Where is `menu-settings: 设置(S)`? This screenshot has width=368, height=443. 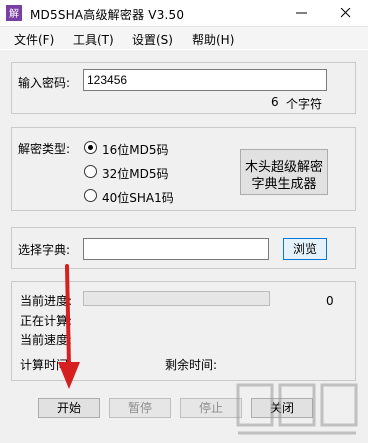
menu-settings: 设置(S) is located at coordinates (152, 39).